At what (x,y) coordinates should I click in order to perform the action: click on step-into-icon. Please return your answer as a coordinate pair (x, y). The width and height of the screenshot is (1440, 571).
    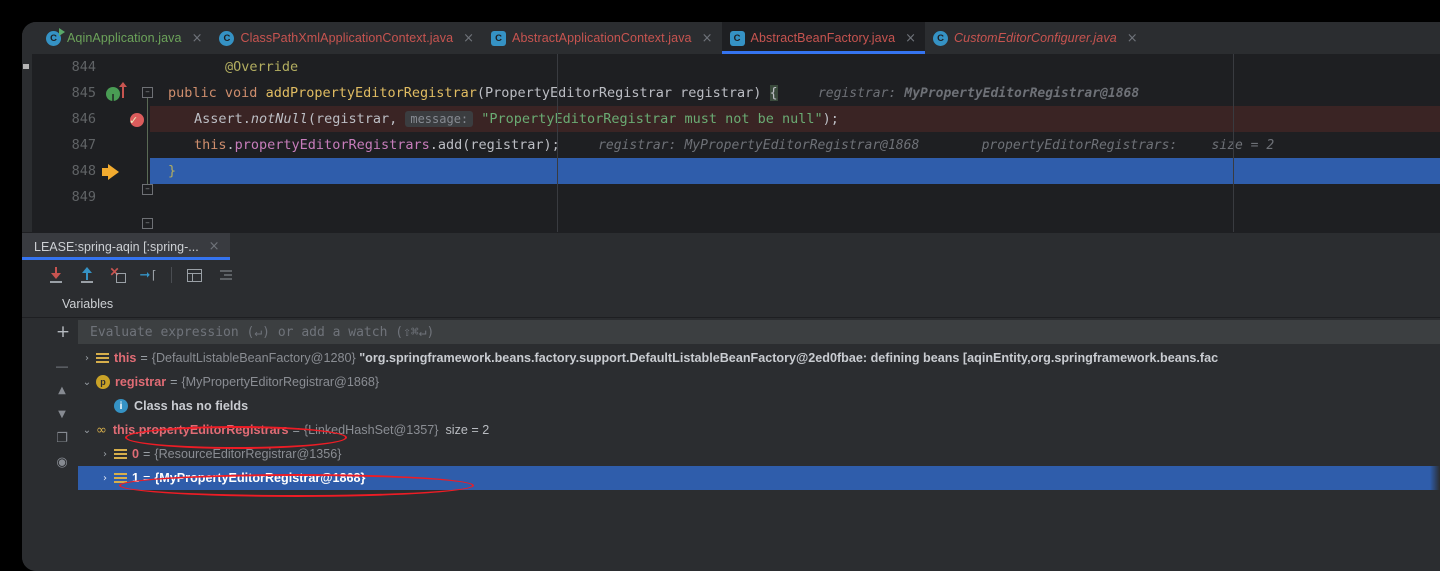
    Looking at the image, I should click on (56, 275).